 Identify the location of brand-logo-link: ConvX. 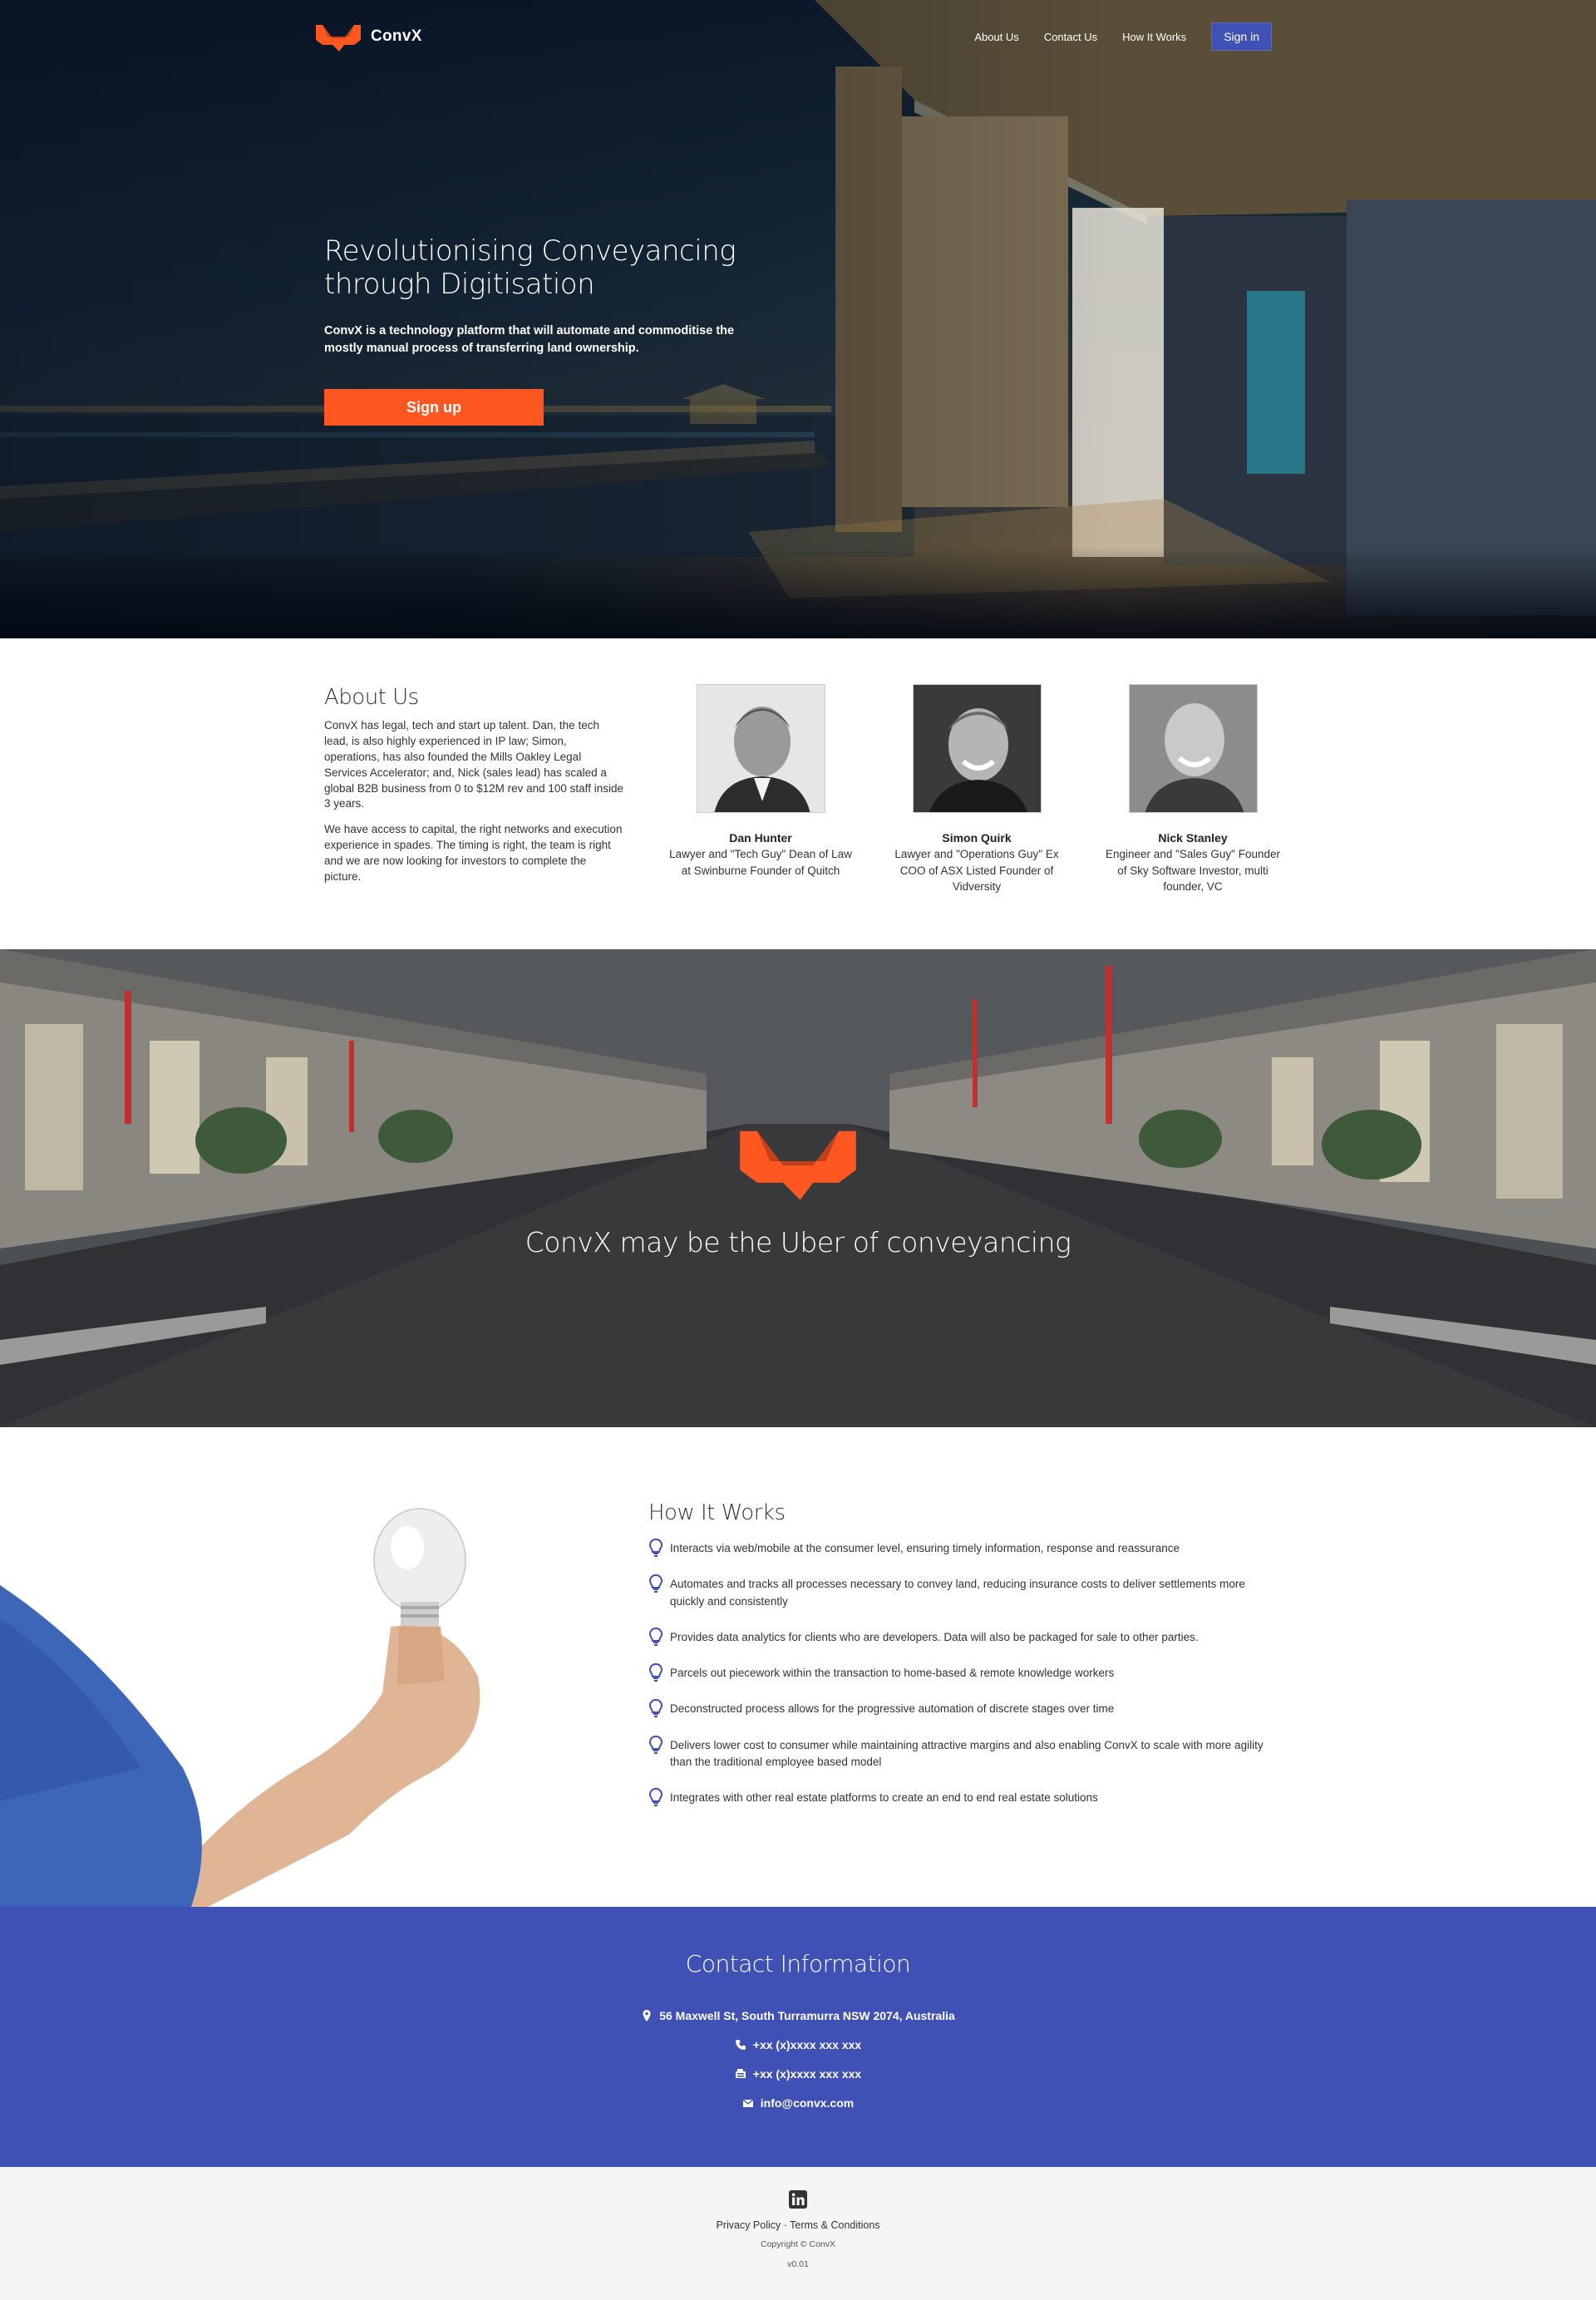
(368, 36).